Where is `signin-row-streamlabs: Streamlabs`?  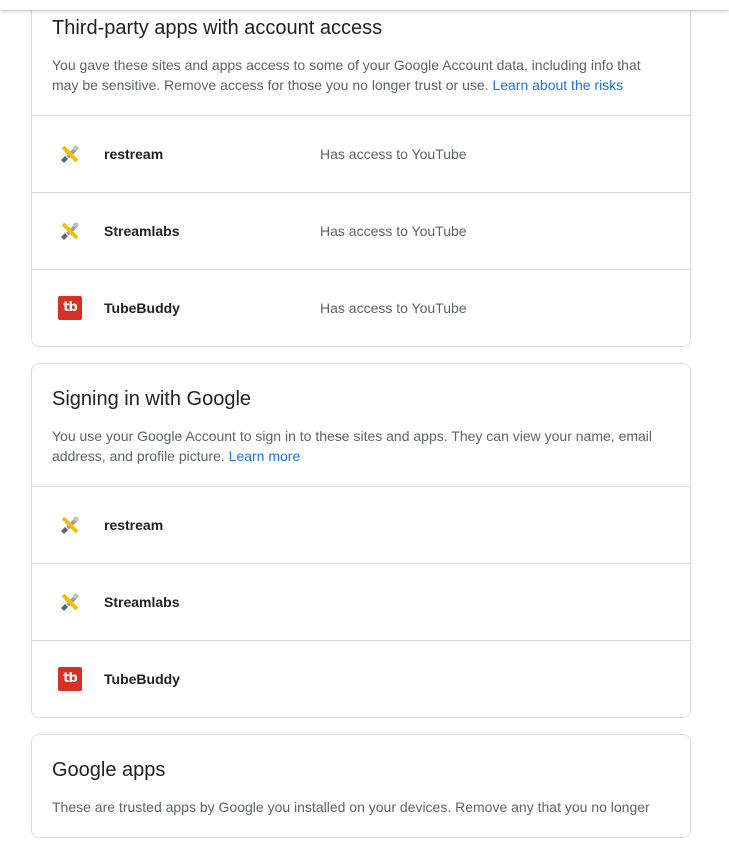
signin-row-streamlabs: Streamlabs is located at coordinates (361, 602).